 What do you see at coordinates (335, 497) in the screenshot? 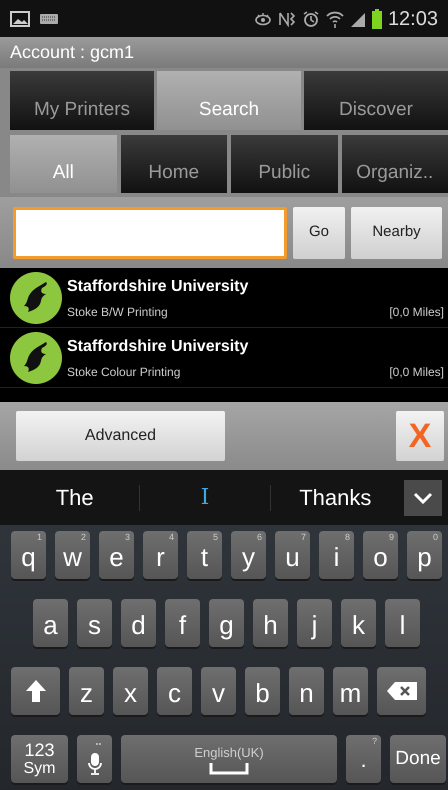
I see `suggestion: Thanks` at bounding box center [335, 497].